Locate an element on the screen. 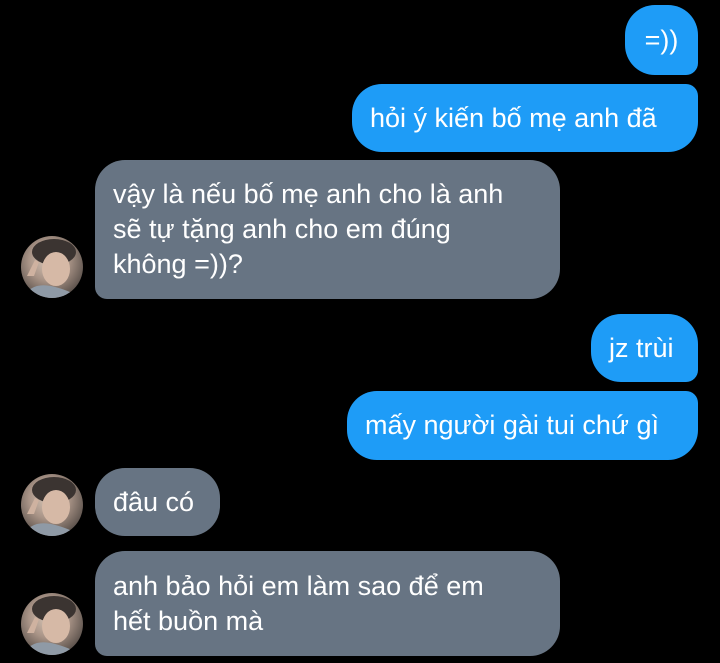 This screenshot has height=663, width=720. message-text: mấy người gài tui chứ gì is located at coordinates (512, 425).